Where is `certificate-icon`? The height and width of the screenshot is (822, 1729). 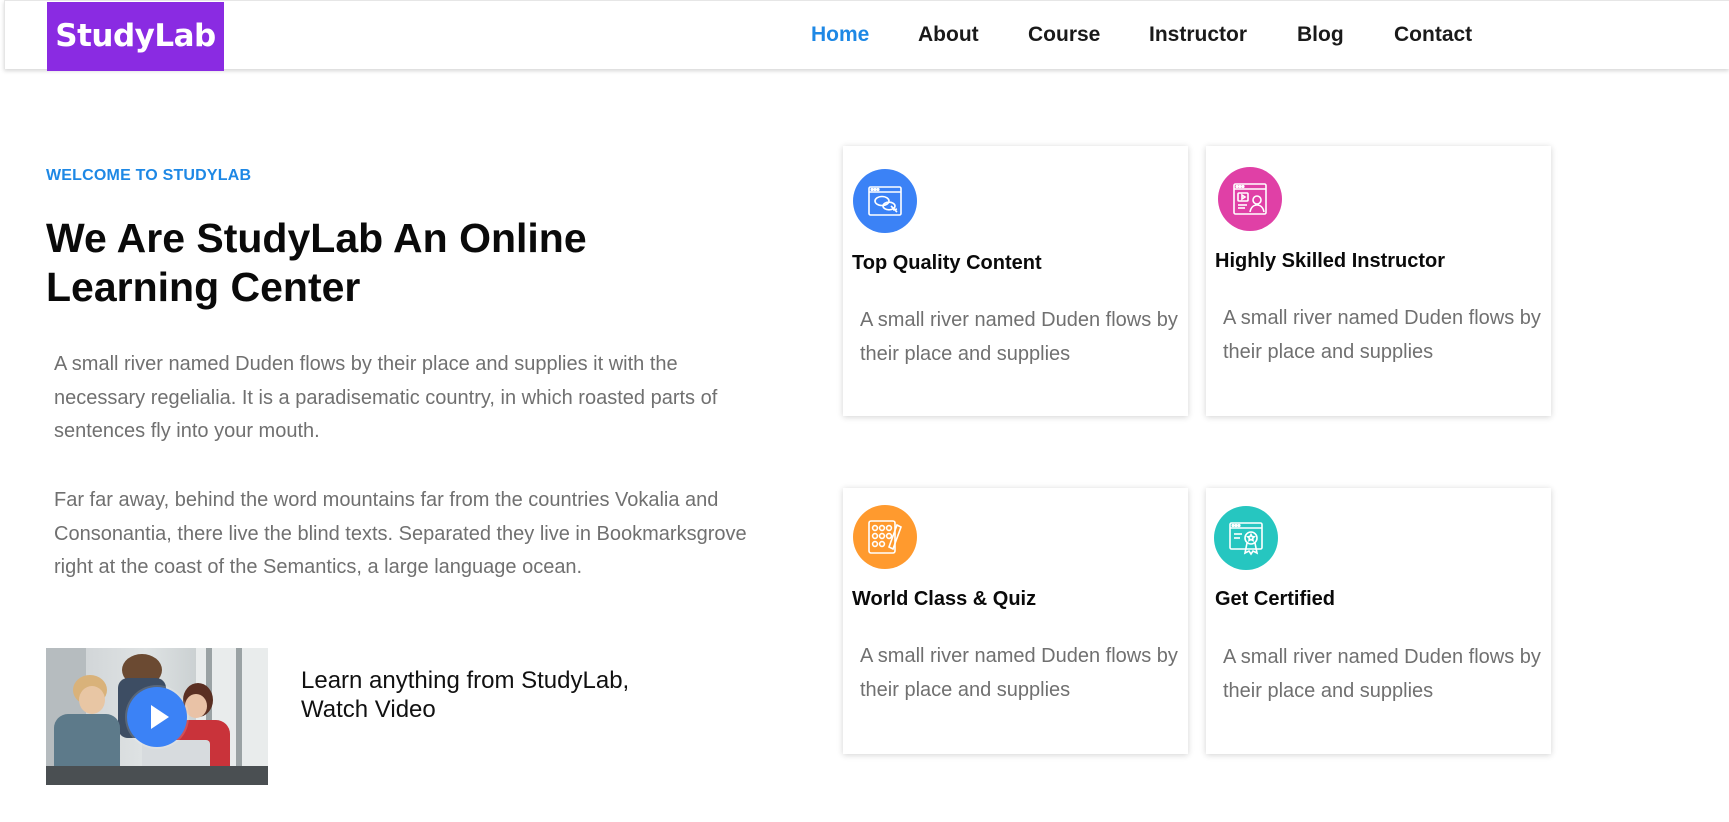 certificate-icon is located at coordinates (1246, 538).